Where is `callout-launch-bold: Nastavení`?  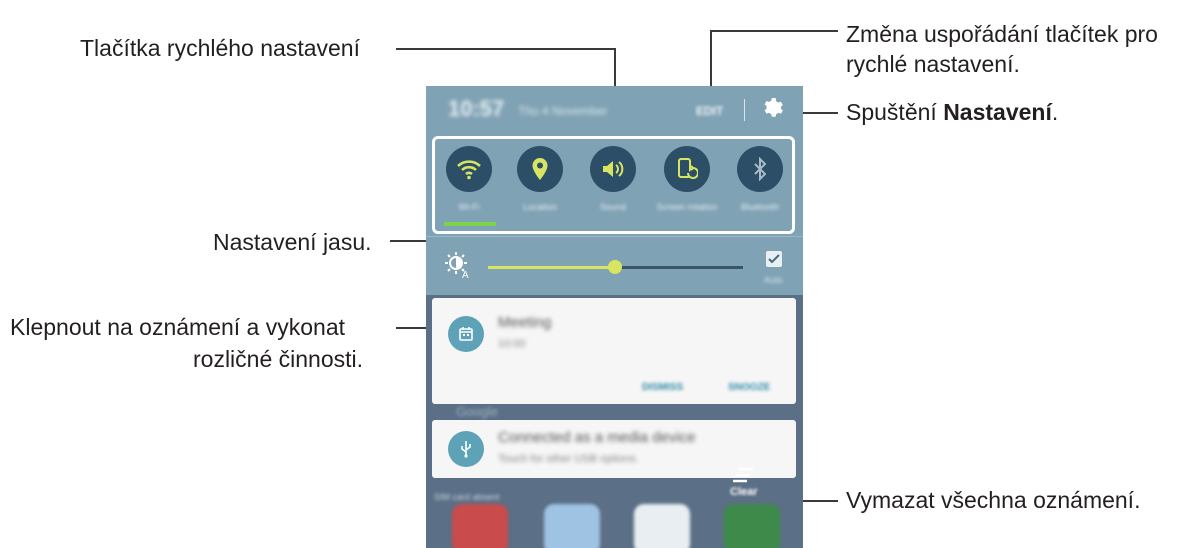 callout-launch-bold: Nastavení is located at coordinates (997, 112).